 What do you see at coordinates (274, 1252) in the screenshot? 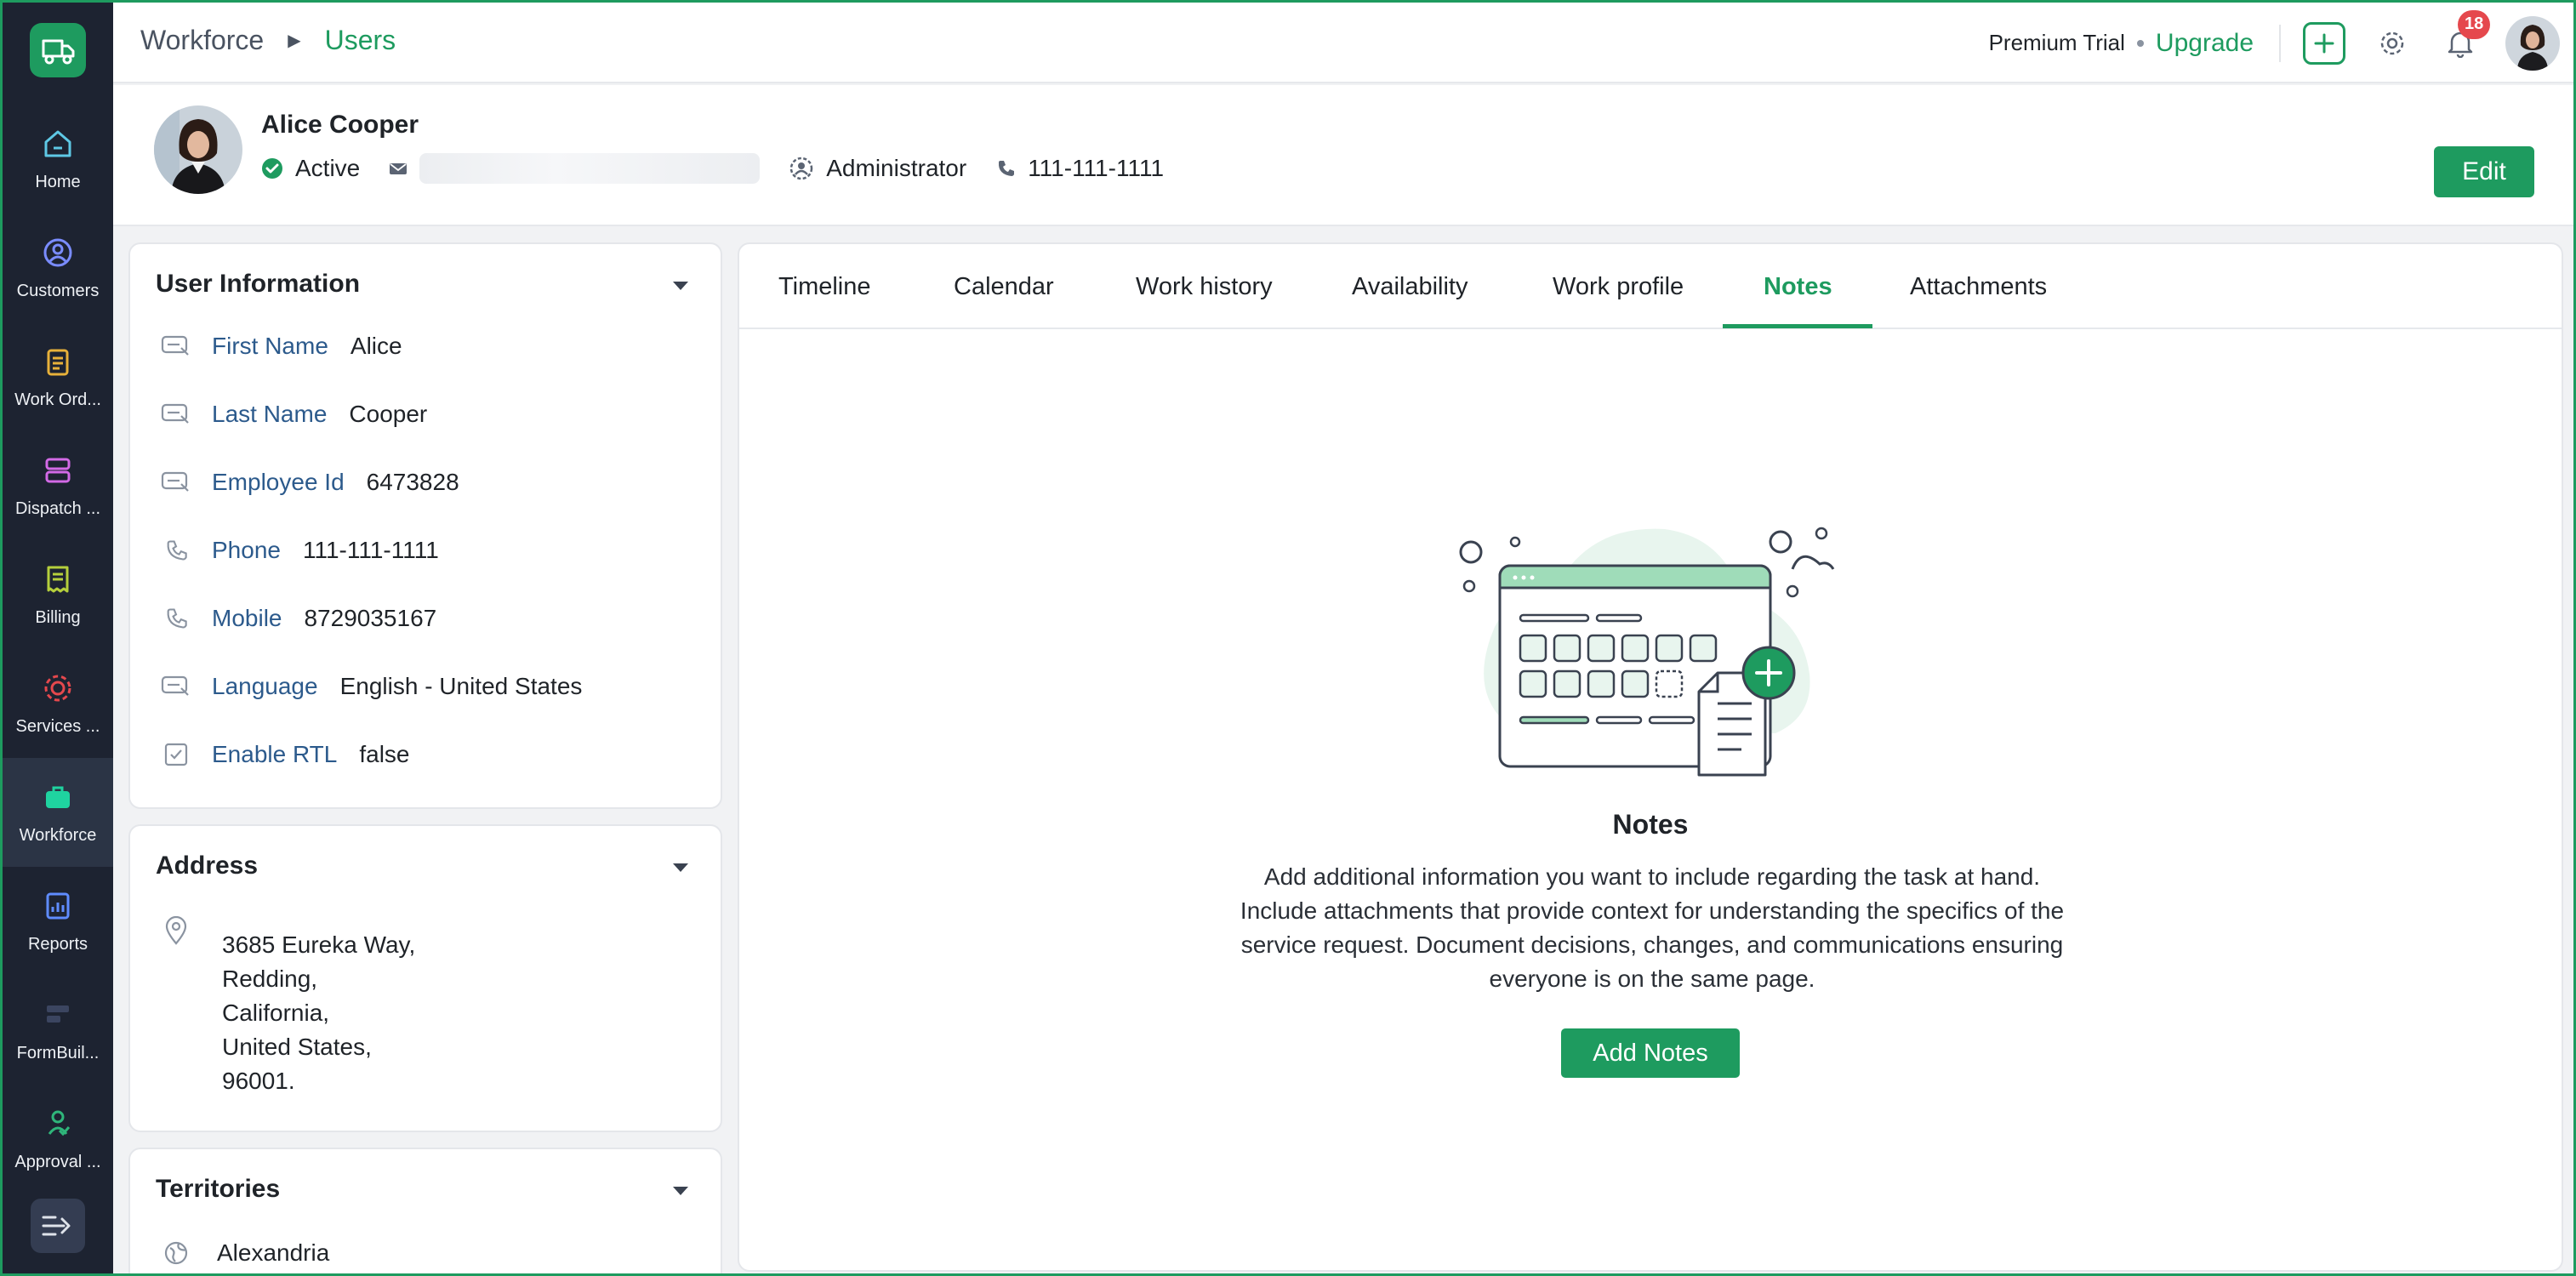
I see `territory-name: Alexandria` at bounding box center [274, 1252].